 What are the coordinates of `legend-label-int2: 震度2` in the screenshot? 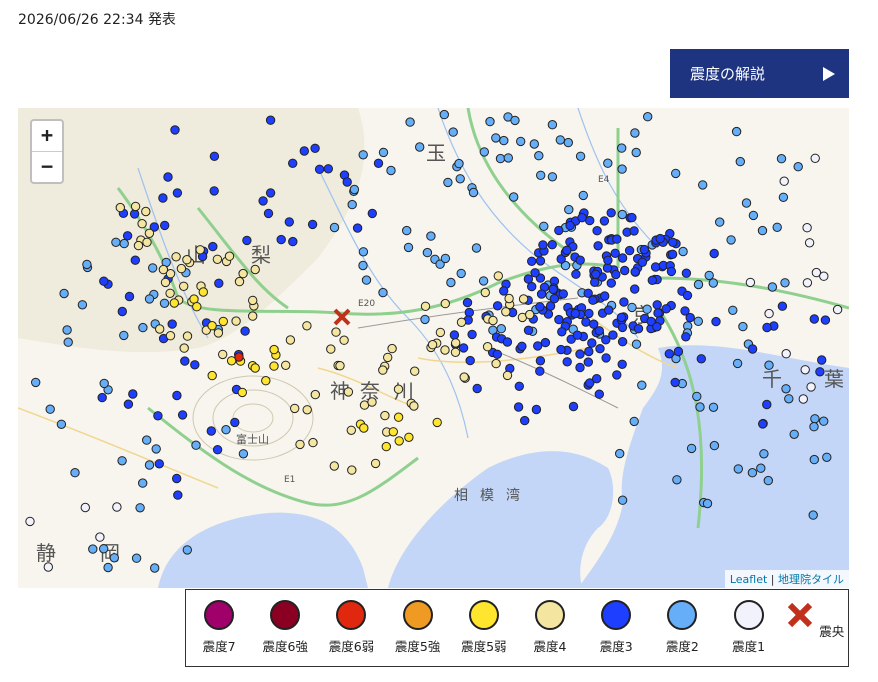 It's located at (682, 646).